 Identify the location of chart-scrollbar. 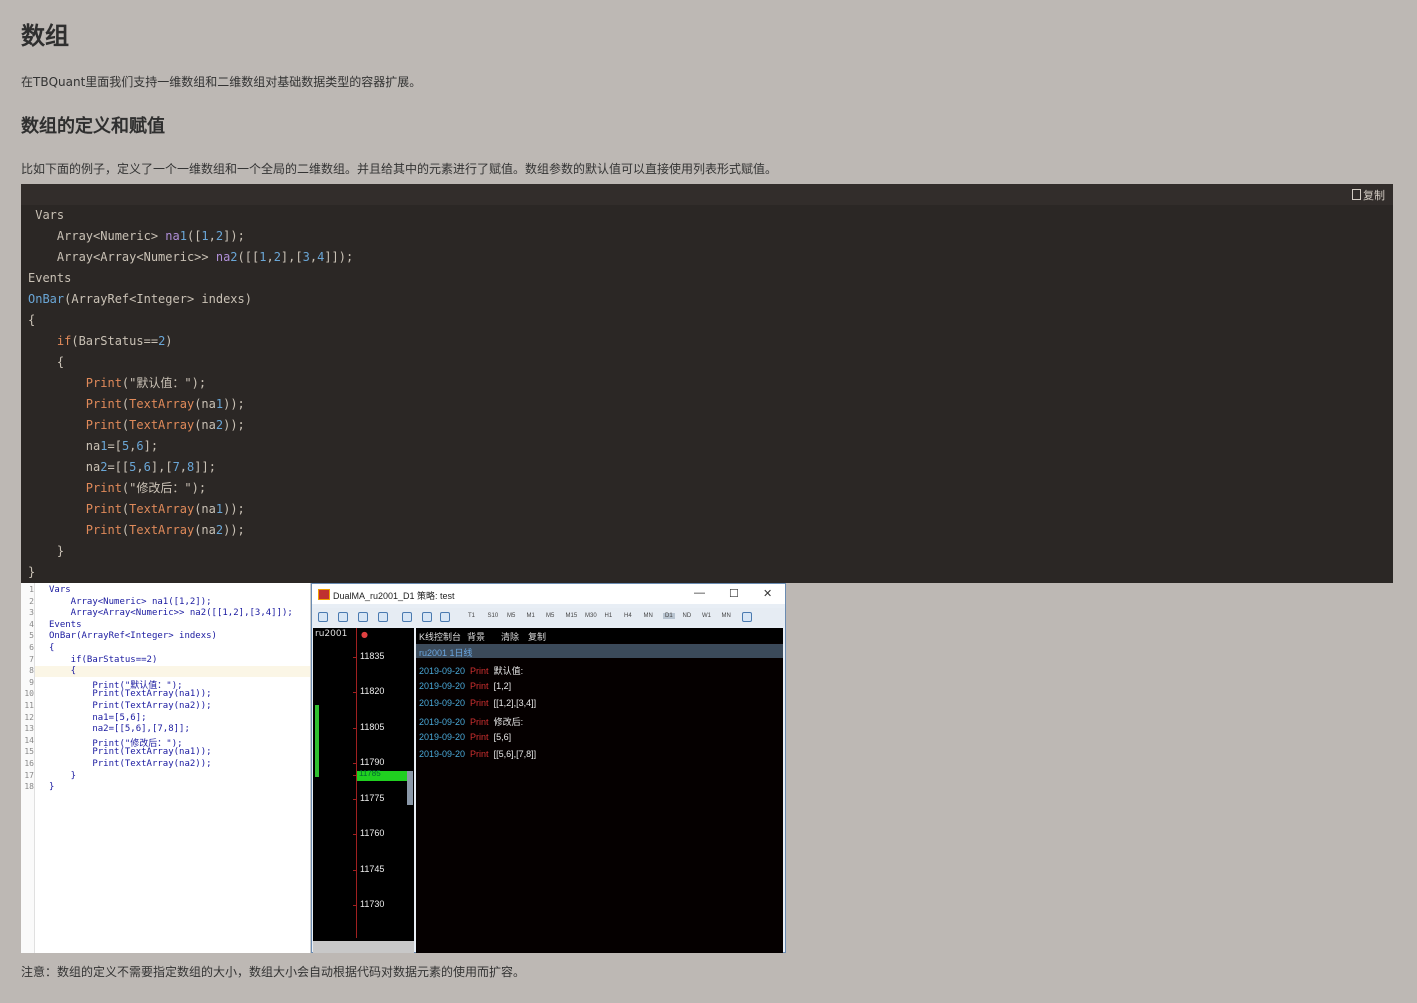
(363, 947).